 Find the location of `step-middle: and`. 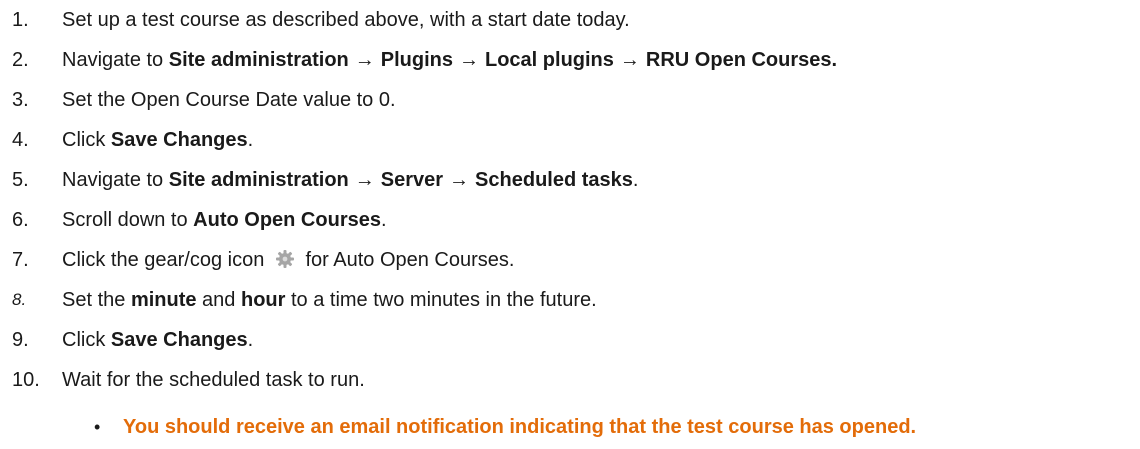

step-middle: and is located at coordinates (218, 299).